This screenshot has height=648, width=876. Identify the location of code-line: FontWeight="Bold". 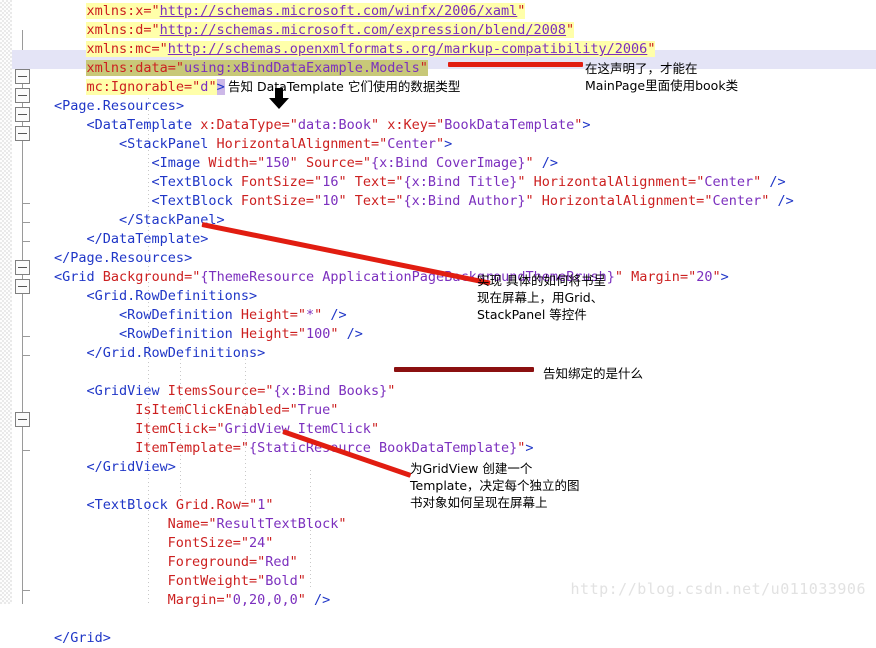
(237, 581).